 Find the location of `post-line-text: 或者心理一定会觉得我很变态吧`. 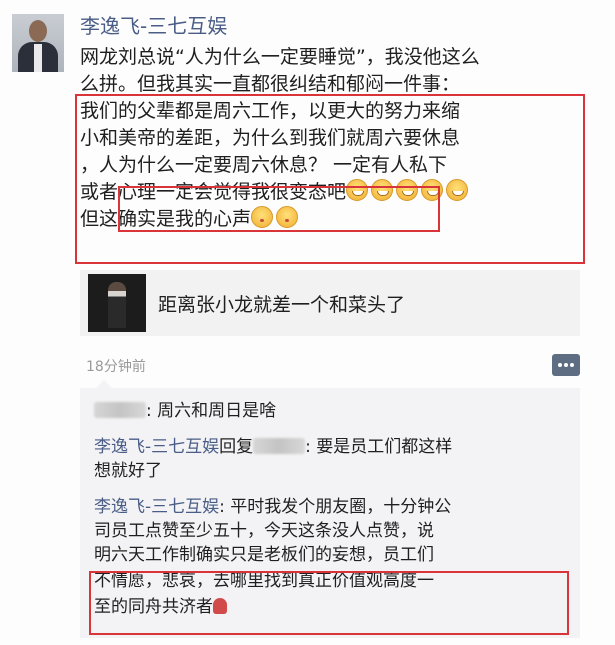

post-line-text: 或者心理一定会觉得我很变态吧 is located at coordinates (213, 192).